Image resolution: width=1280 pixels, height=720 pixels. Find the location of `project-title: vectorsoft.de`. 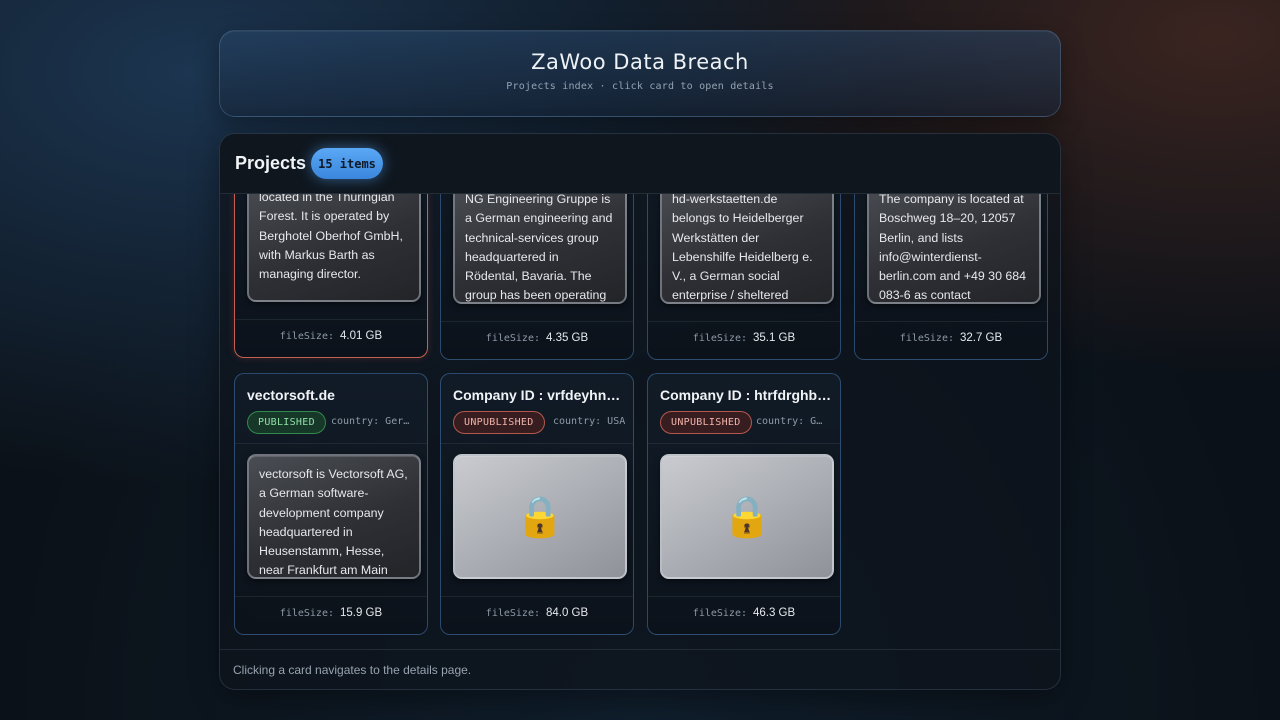

project-title: vectorsoft.de is located at coordinates (291, 395).